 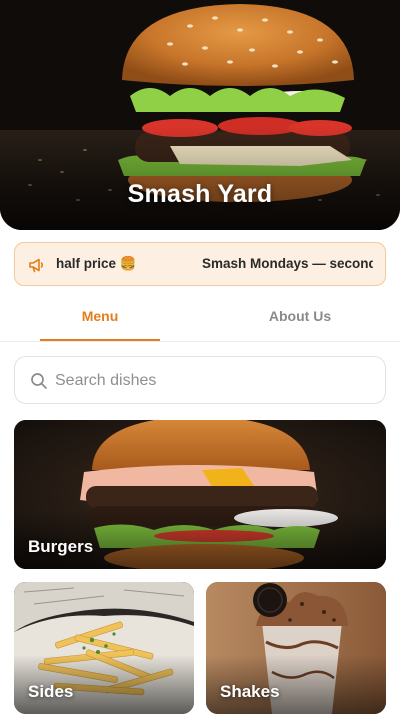 What do you see at coordinates (51, 691) in the screenshot?
I see `category-label: Sides` at bounding box center [51, 691].